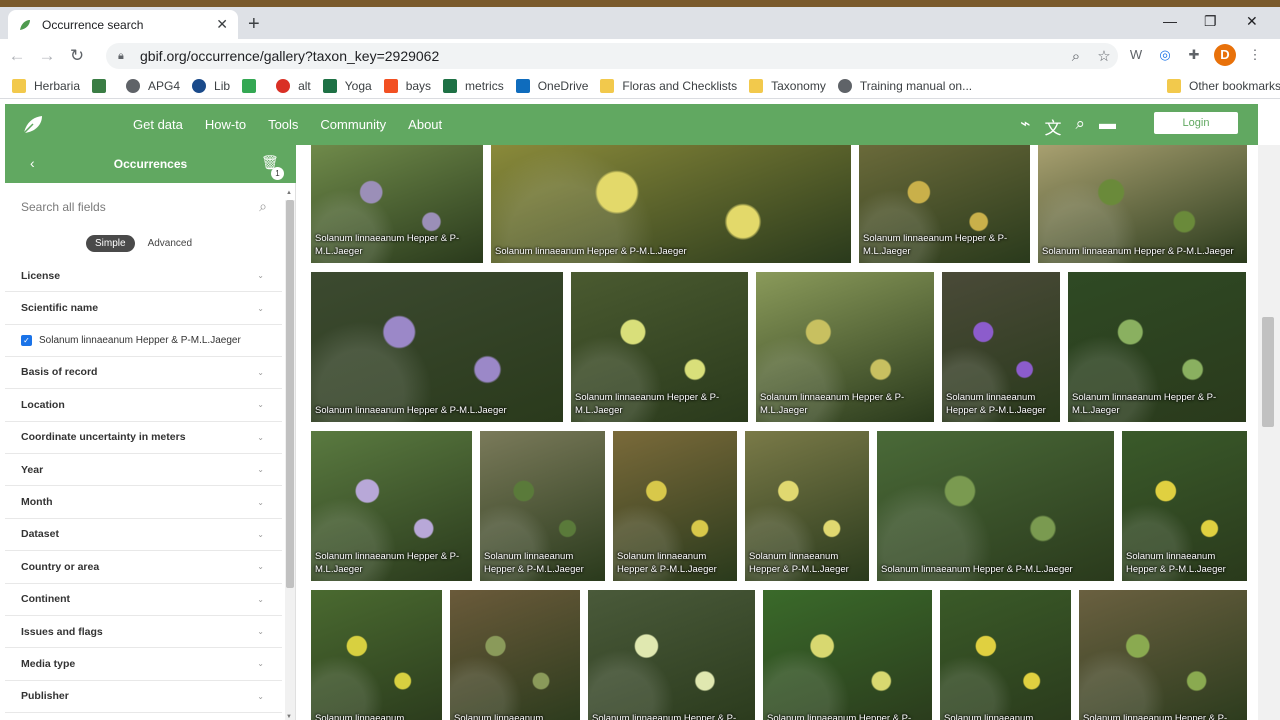  What do you see at coordinates (1269, 432) in the screenshot?
I see `page-scrollbar` at bounding box center [1269, 432].